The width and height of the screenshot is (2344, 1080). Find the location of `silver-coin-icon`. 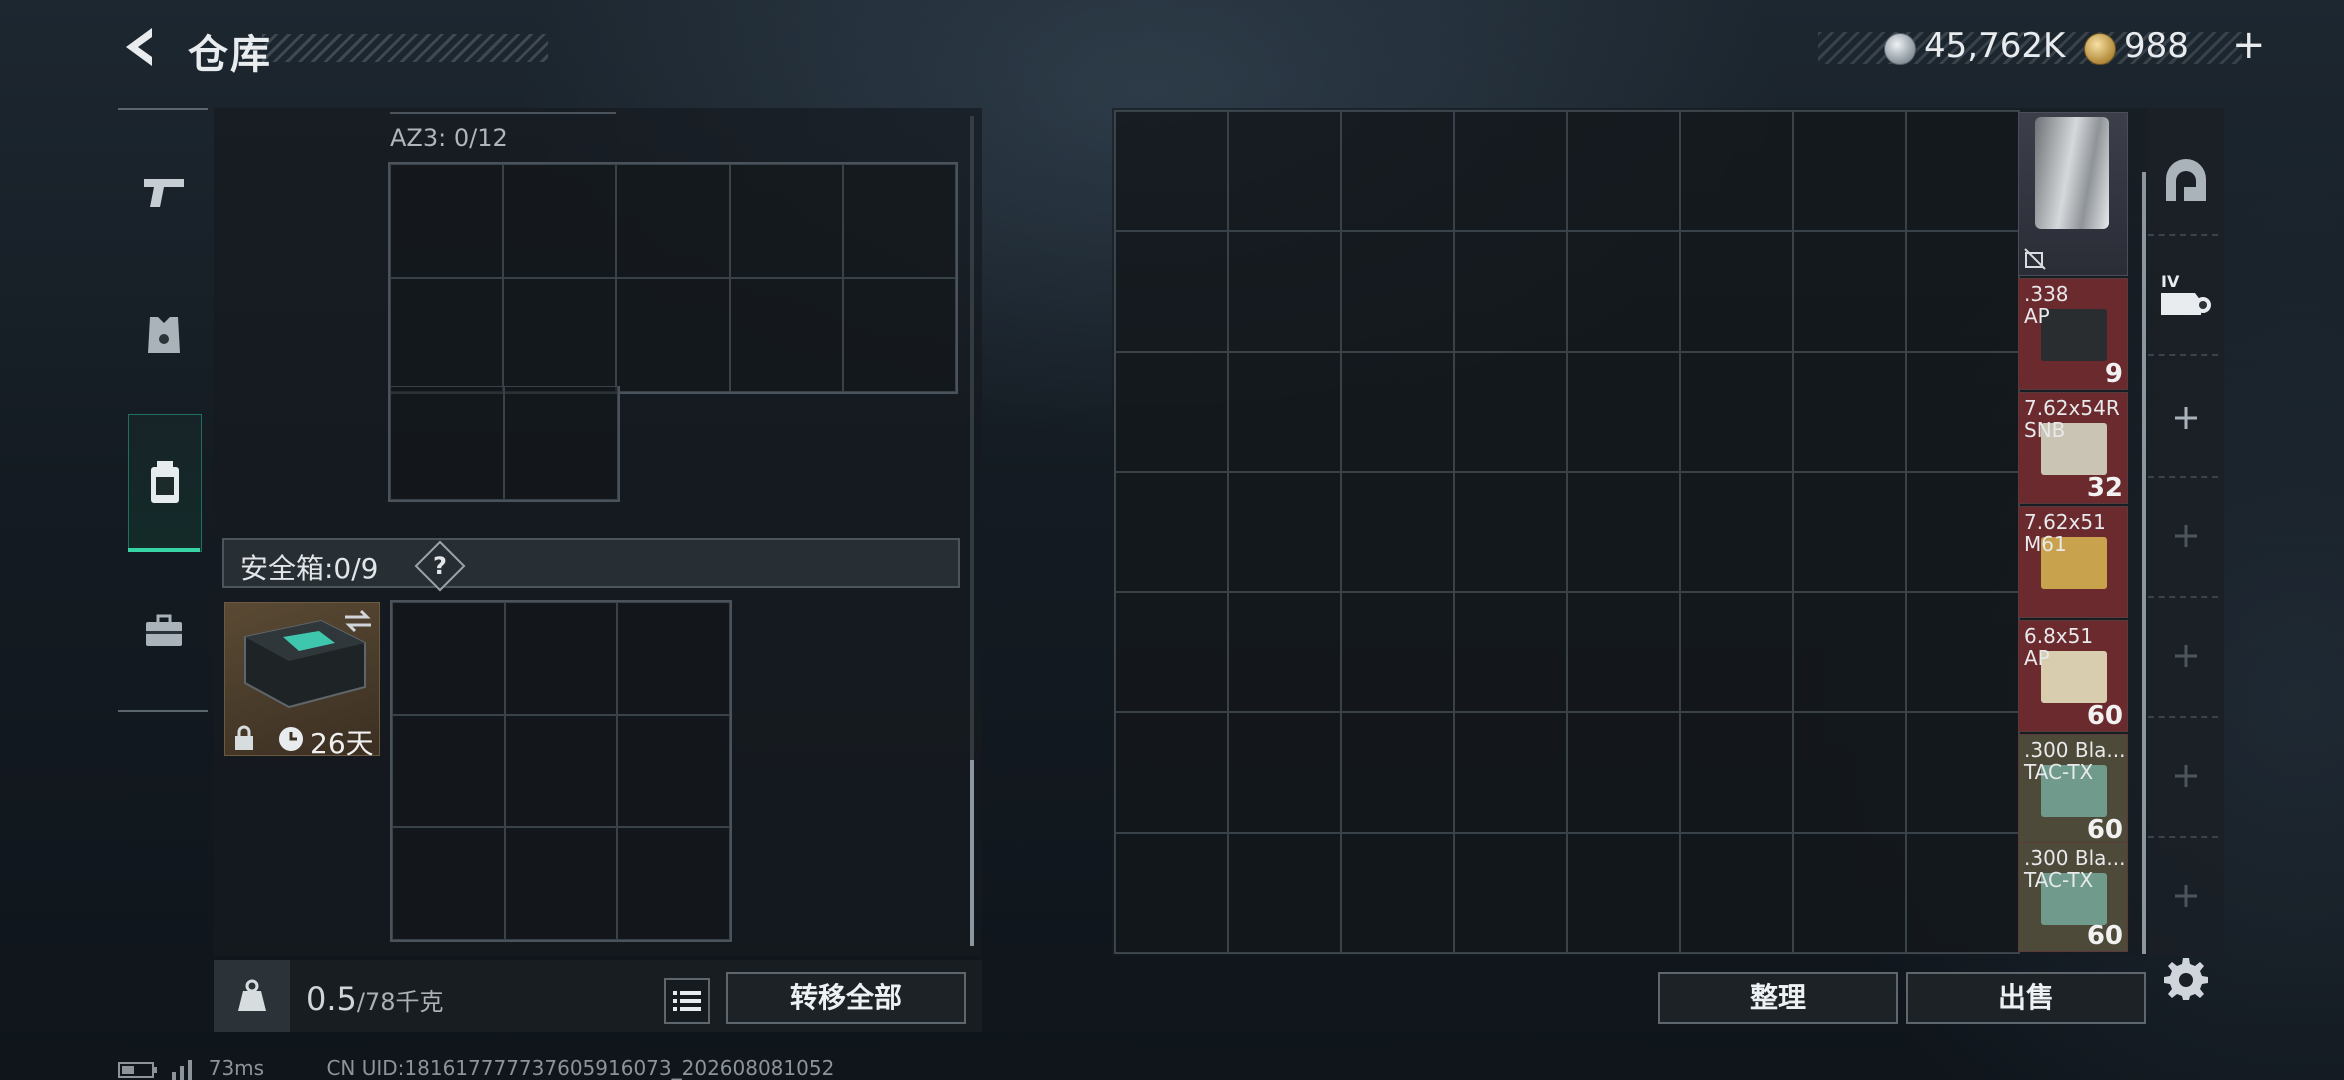

silver-coin-icon is located at coordinates (1900, 49).